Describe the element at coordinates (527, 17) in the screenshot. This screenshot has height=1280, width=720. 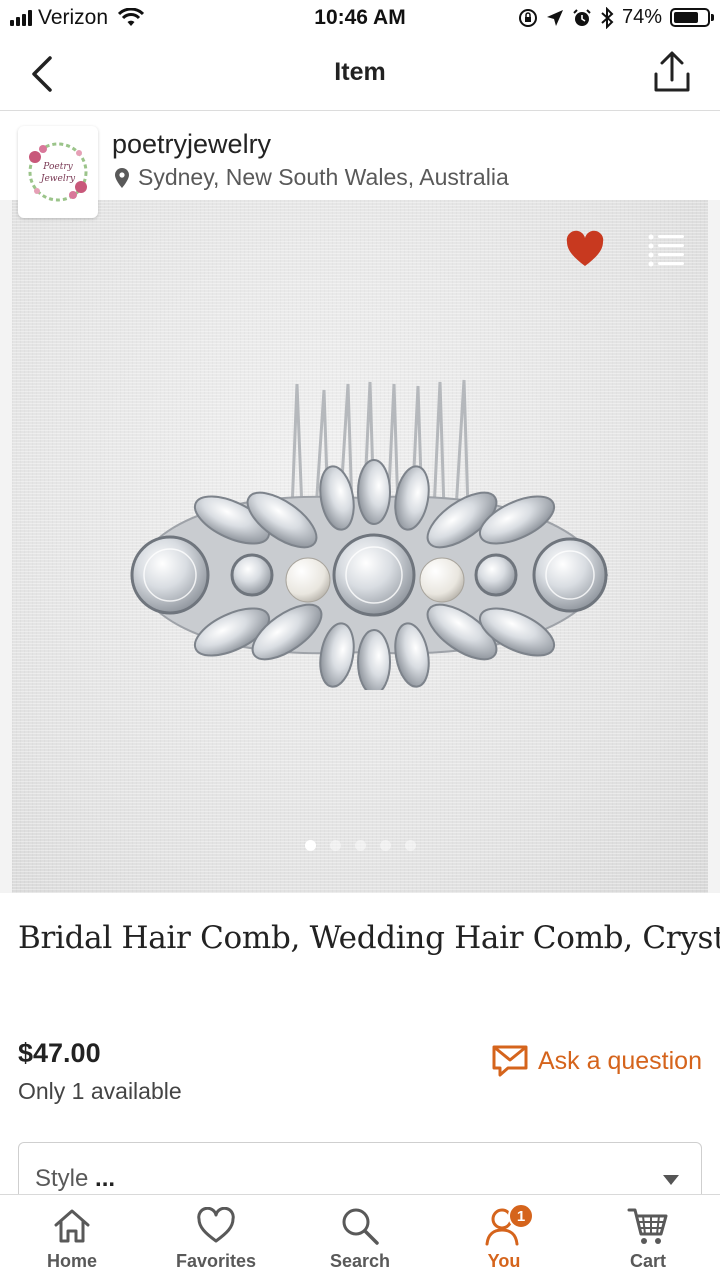
I see `rotation-lock-icon` at that location.